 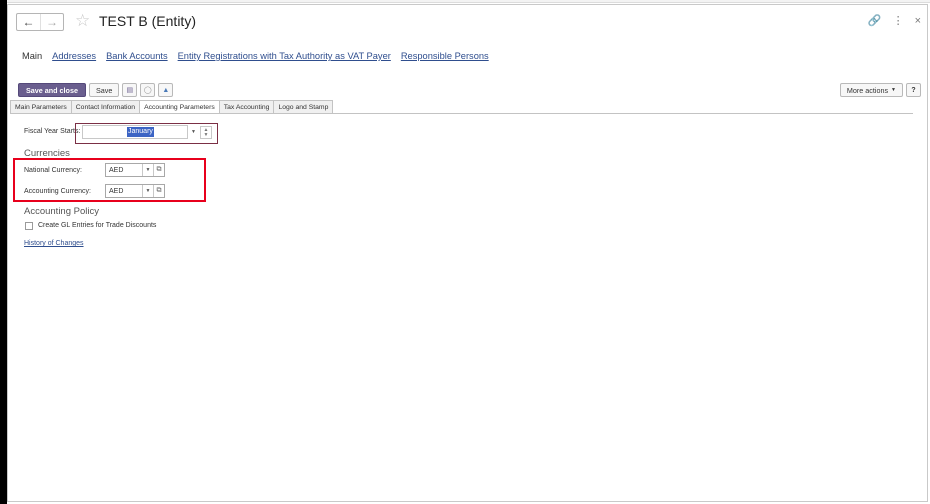 What do you see at coordinates (51, 22) in the screenshot?
I see `forward-arrow-icon: →` at bounding box center [51, 22].